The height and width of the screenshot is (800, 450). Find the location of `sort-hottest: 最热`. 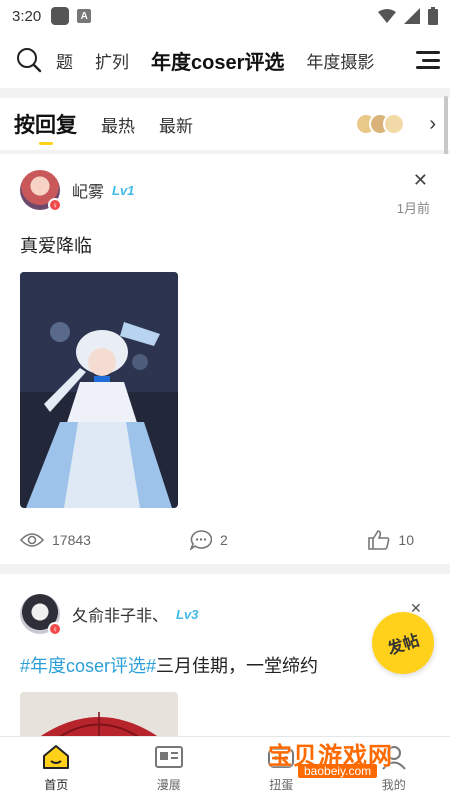

sort-hottest: 最热 is located at coordinates (118, 124).